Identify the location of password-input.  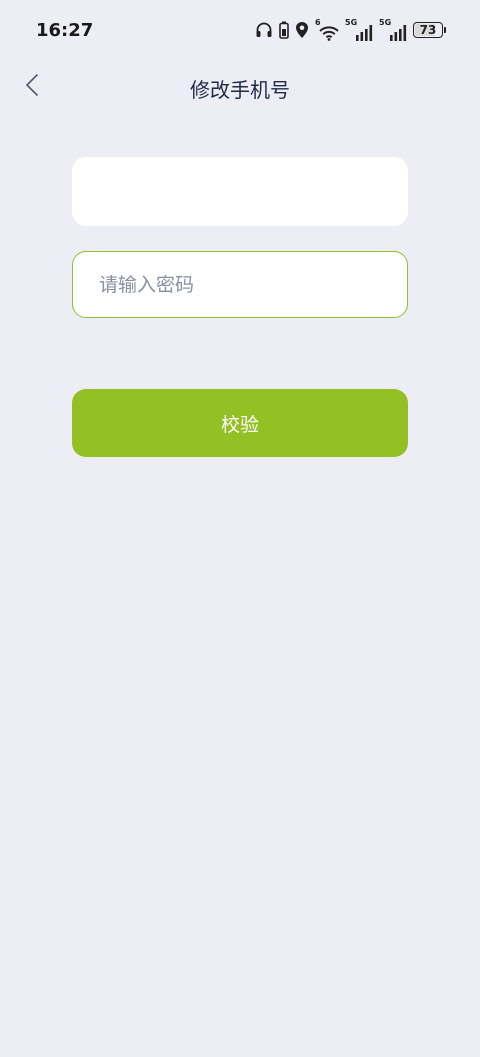
(240, 284).